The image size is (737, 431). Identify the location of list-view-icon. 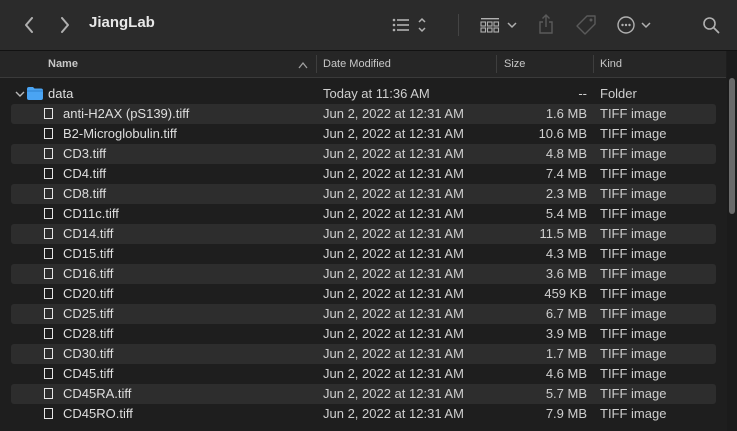
(409, 25).